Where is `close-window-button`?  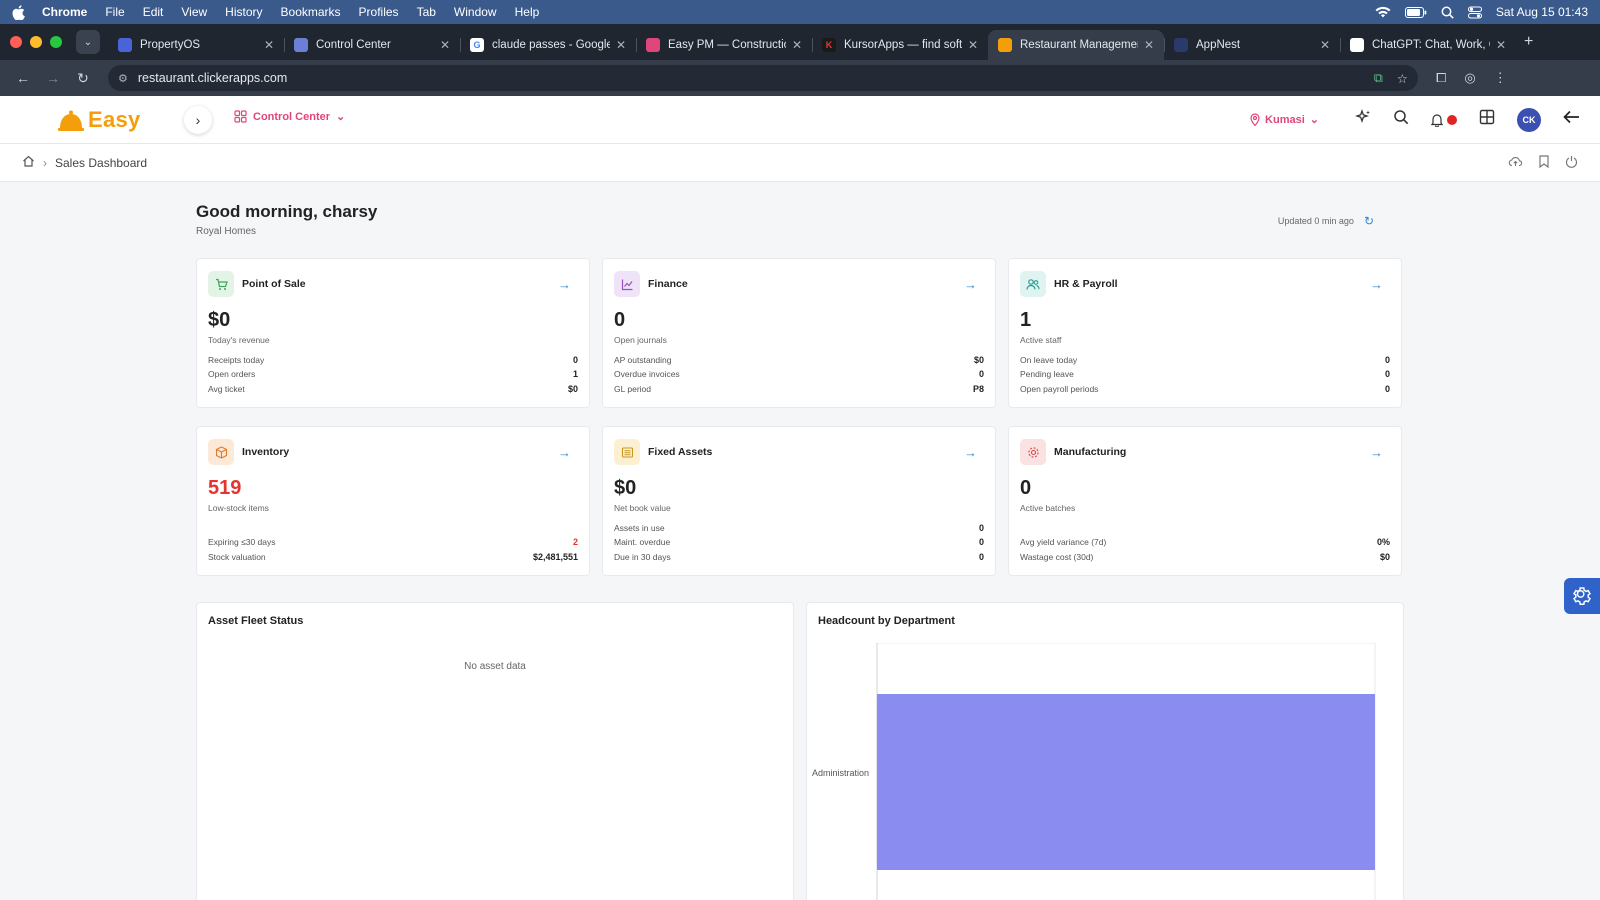 close-window-button is located at coordinates (16, 42).